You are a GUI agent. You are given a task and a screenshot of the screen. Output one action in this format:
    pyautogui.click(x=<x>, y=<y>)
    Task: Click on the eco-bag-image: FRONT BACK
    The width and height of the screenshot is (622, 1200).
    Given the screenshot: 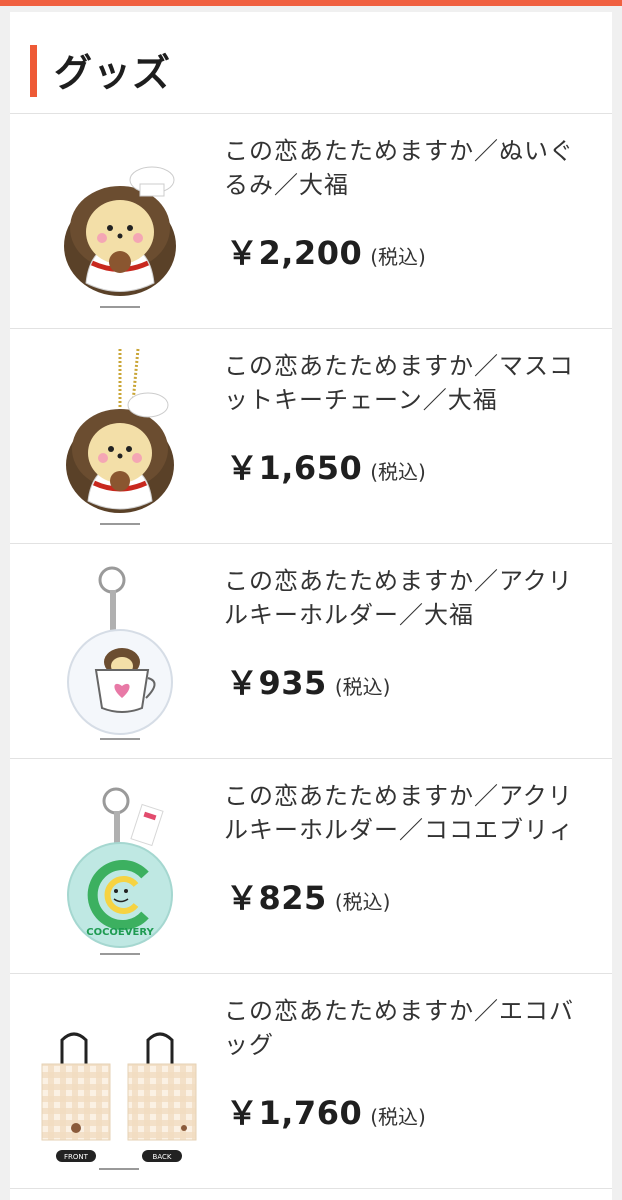 What is the action you would take?
    pyautogui.click(x=119, y=1081)
    